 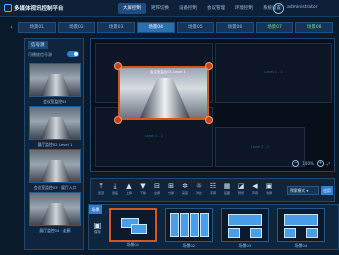 I want to click on tool-label: 字幕, so click(x=212, y=193).